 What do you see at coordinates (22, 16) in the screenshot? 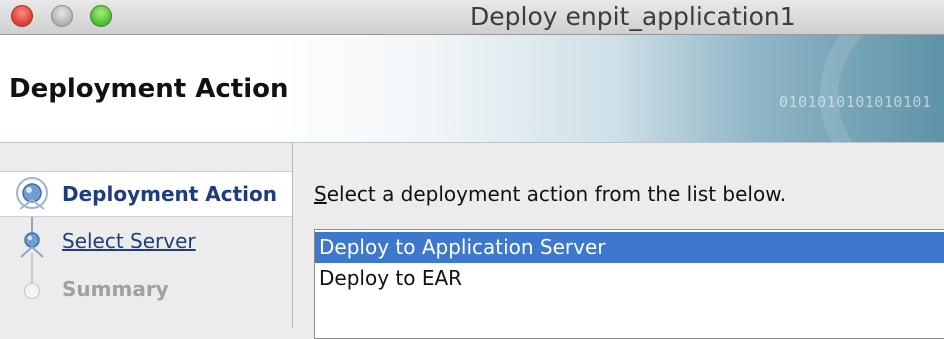
I see `close-window-button` at bounding box center [22, 16].